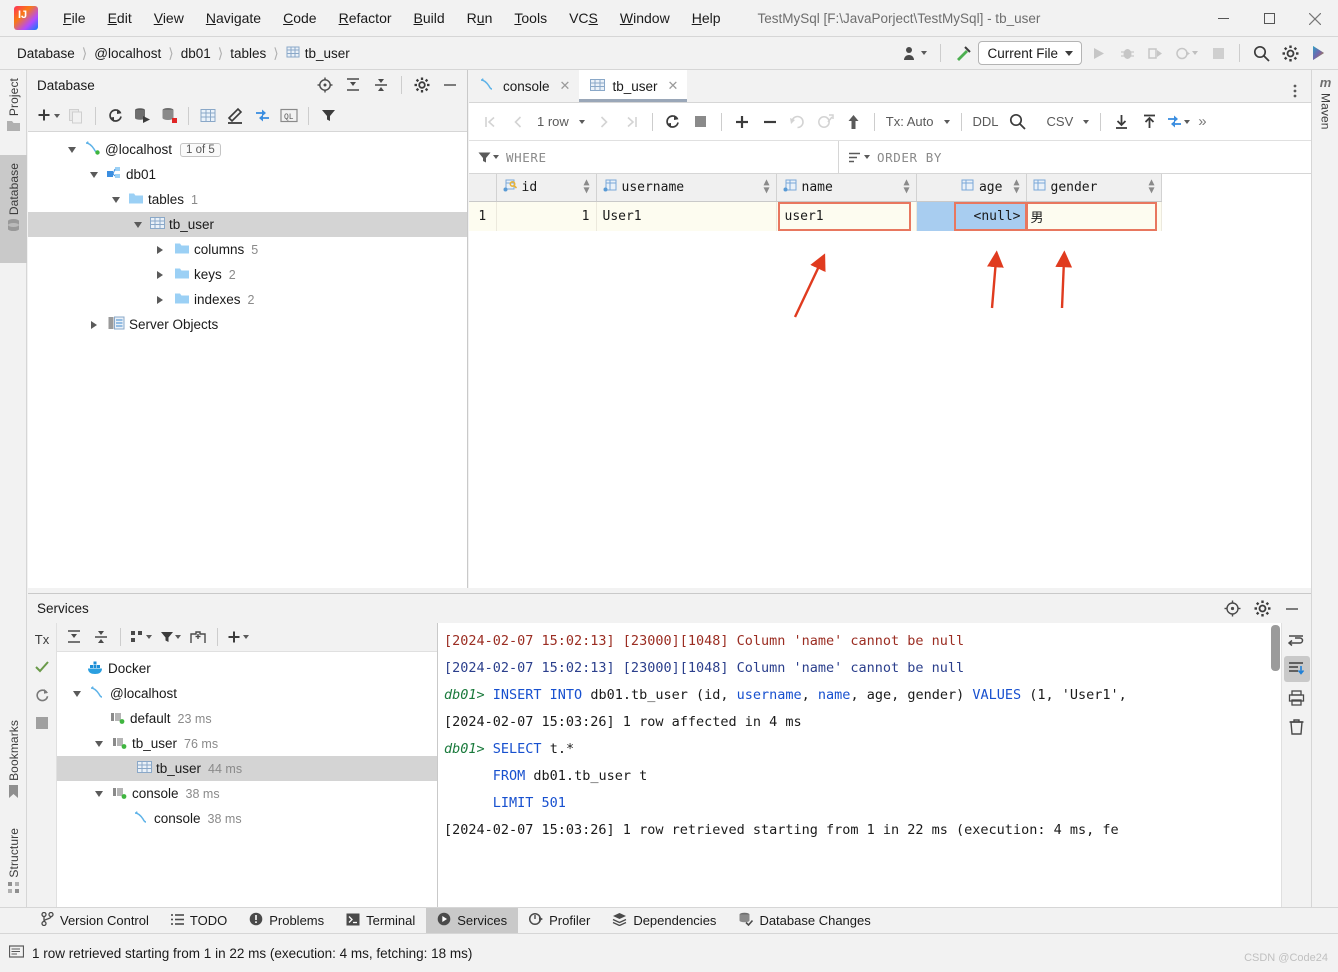 This screenshot has height=972, width=1338. I want to click on refresh-icon, so click(115, 116).